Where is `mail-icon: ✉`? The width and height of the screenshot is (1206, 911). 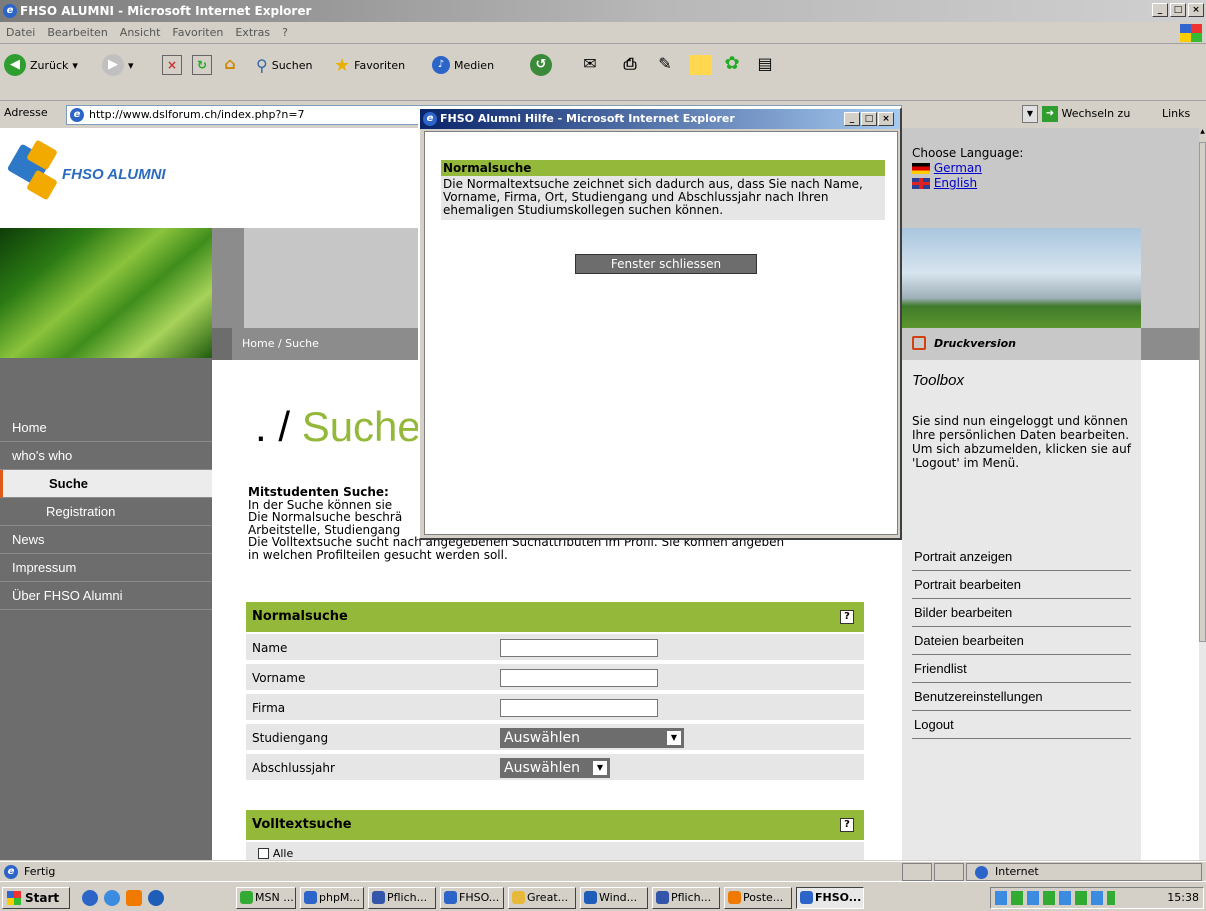
mail-icon: ✉ is located at coordinates (590, 65).